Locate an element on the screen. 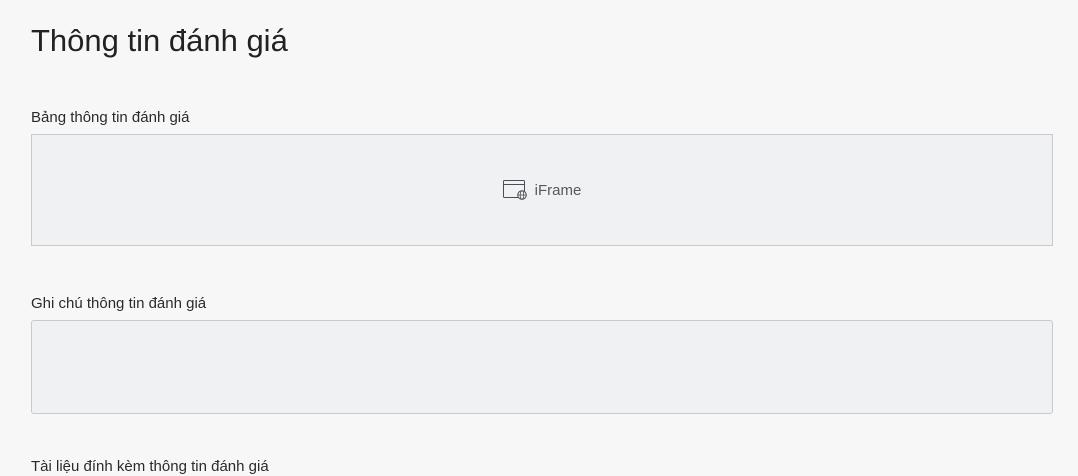 This screenshot has width=1078, height=476. iframe-window-globe-icon is located at coordinates (514, 190).